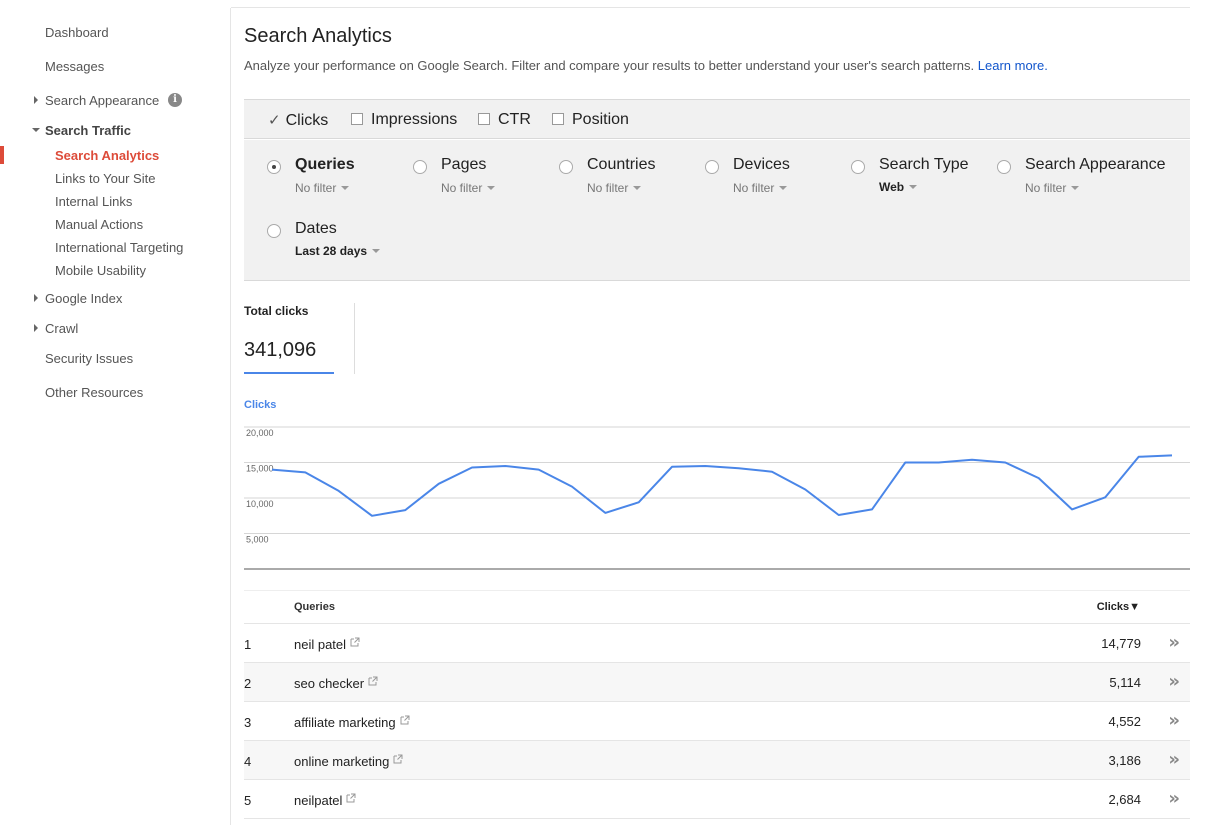  I want to click on sidebar-item-crawl: Crawl, so click(61, 328).